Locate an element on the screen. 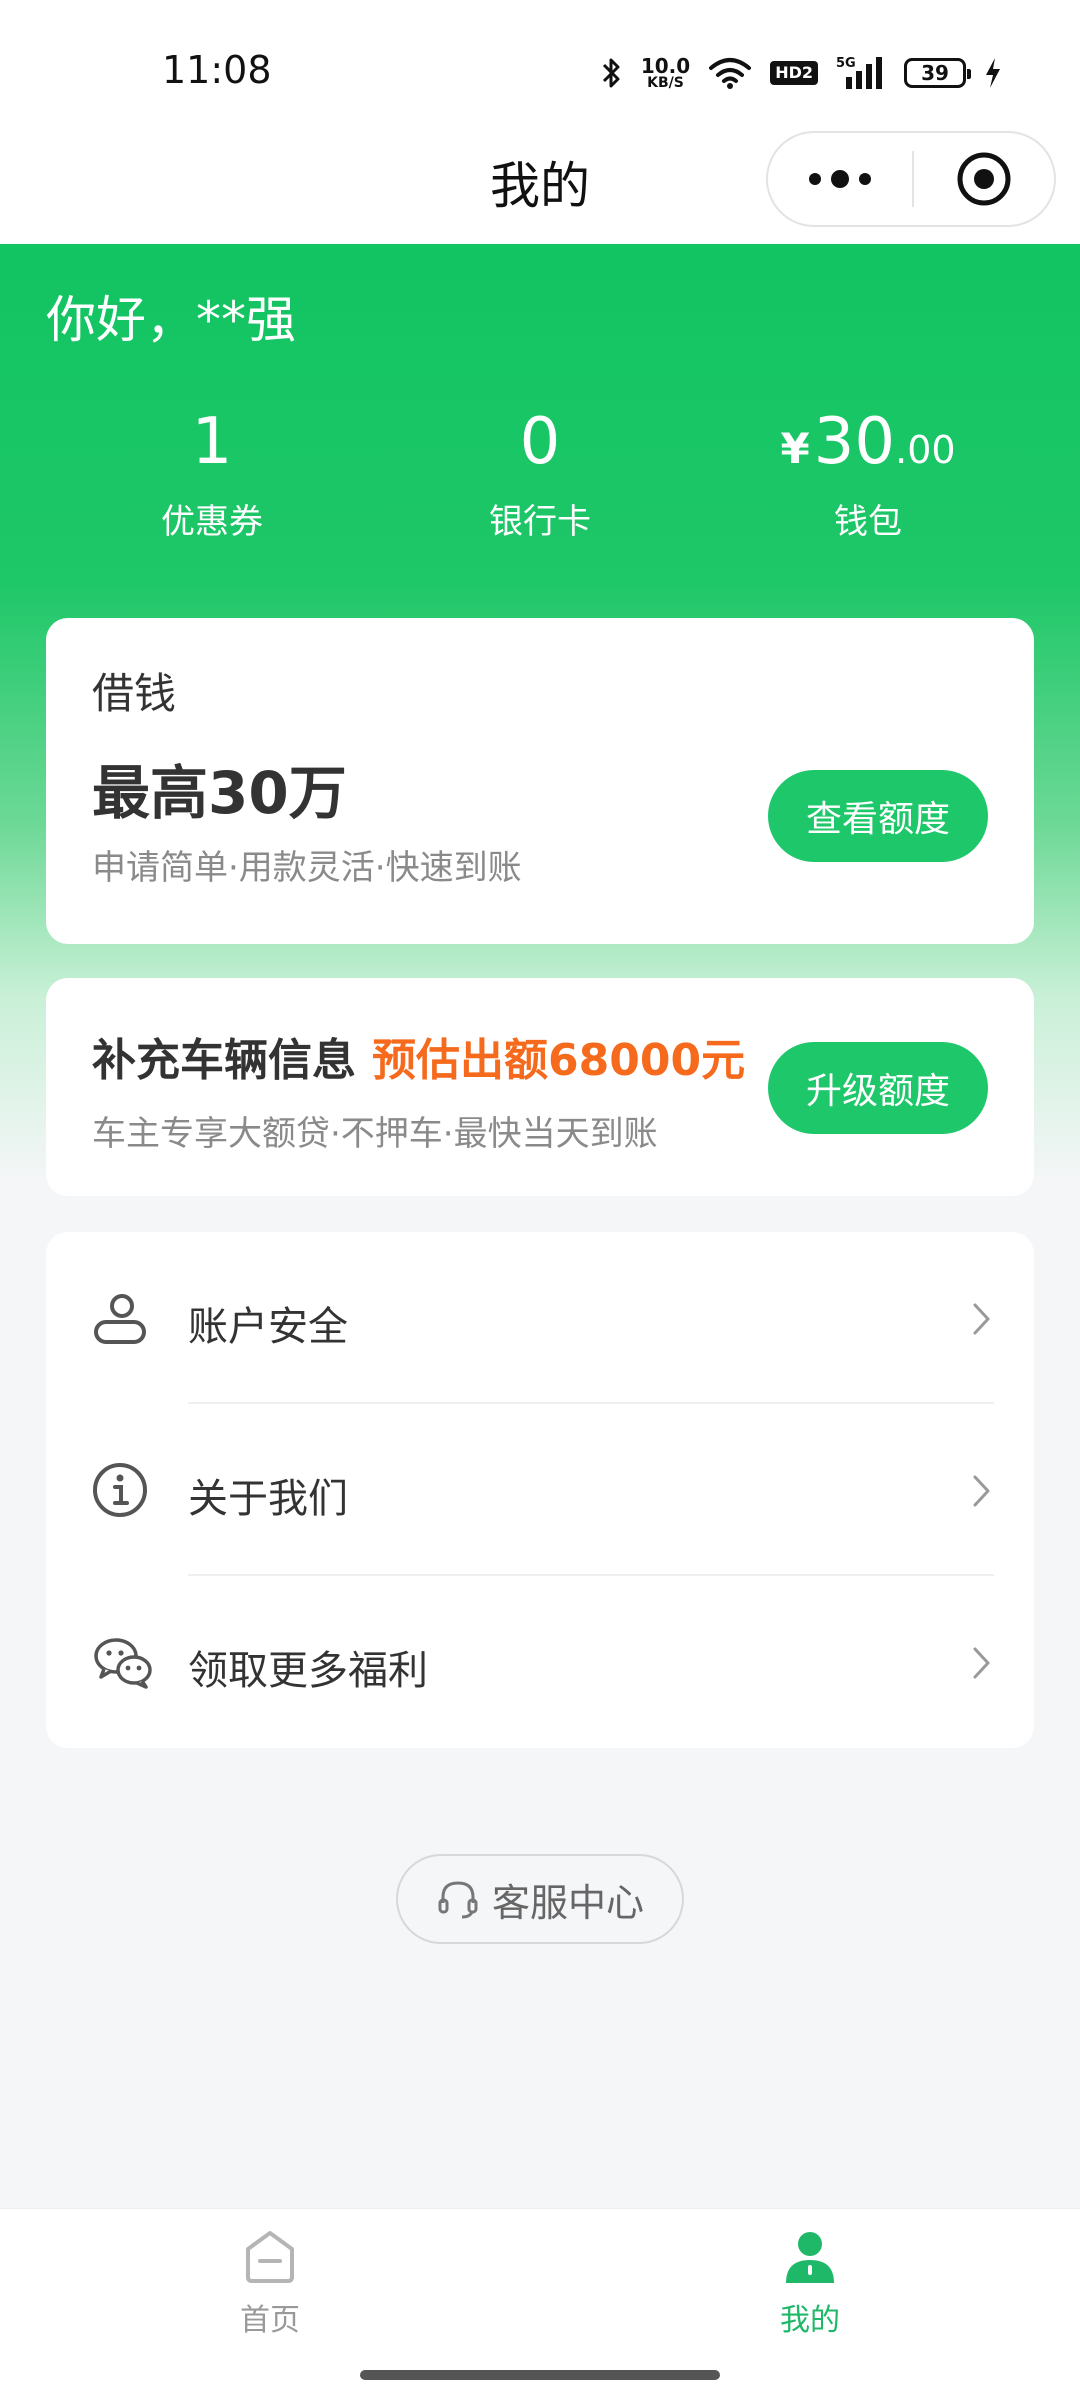  menu-label-about-us: 关于我们 is located at coordinates (268, 1499).